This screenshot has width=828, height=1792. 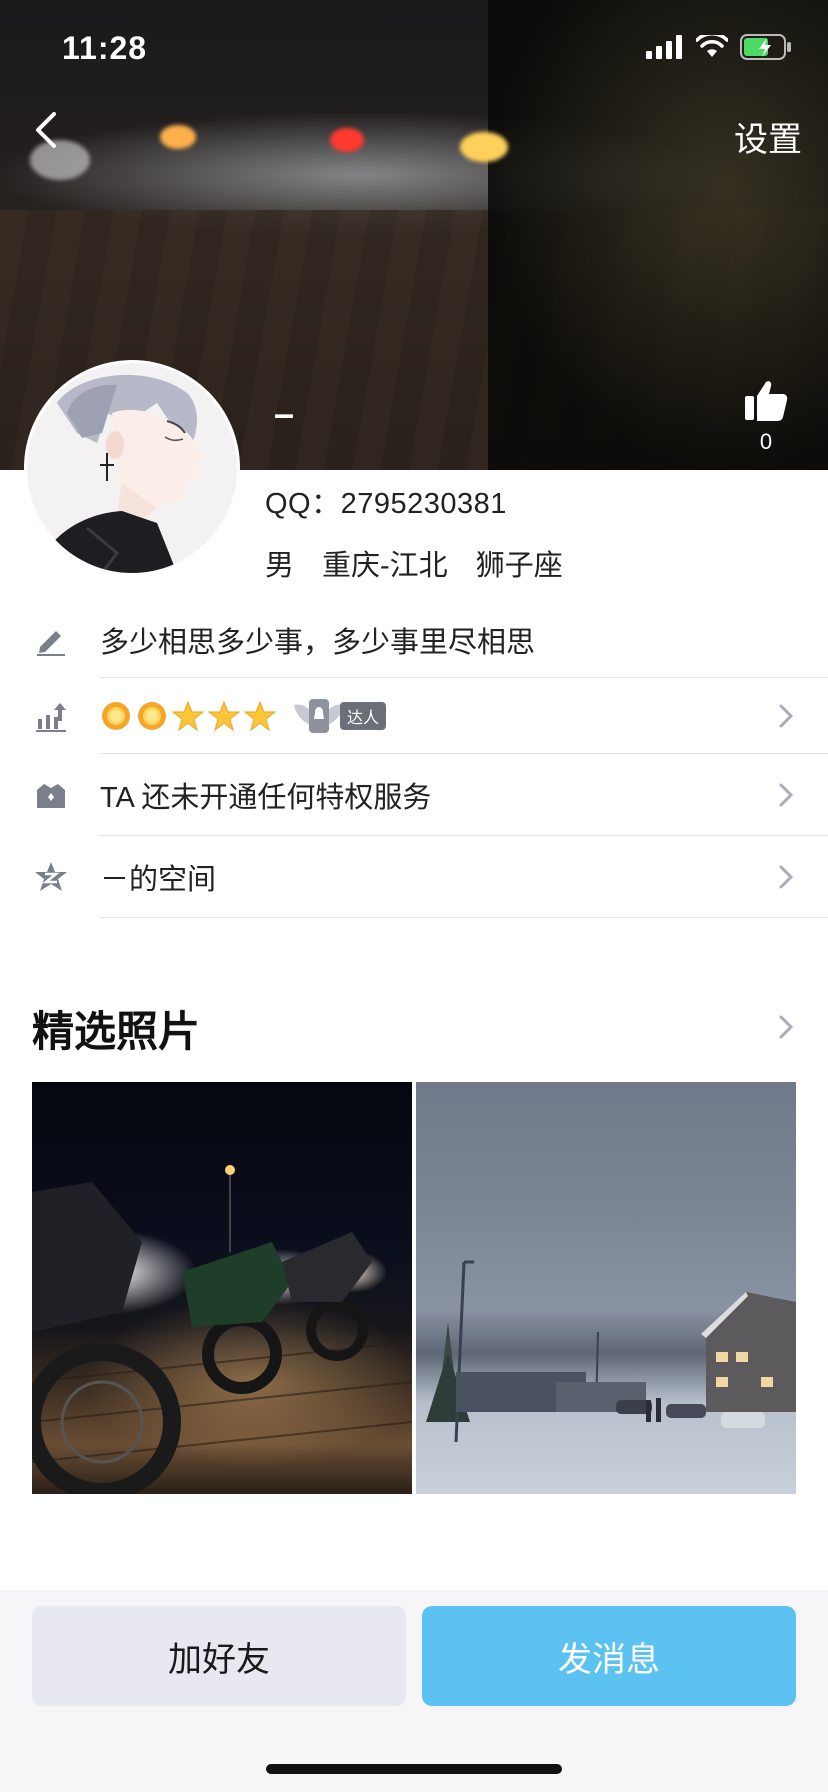 What do you see at coordinates (280, 566) in the screenshot?
I see `gender: 男` at bounding box center [280, 566].